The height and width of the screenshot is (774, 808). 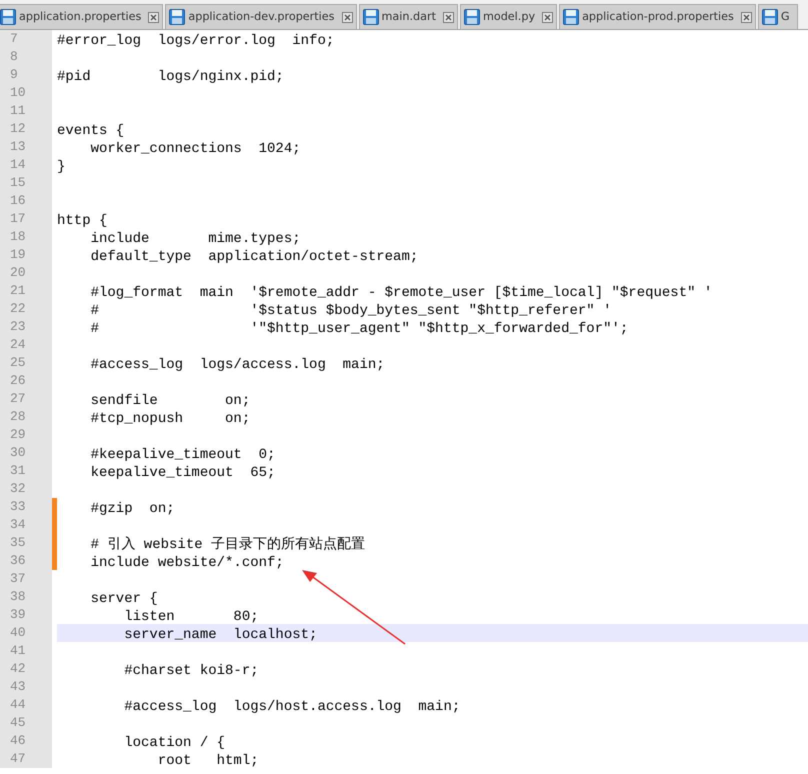 I want to click on line-number: 25, so click(x=18, y=362).